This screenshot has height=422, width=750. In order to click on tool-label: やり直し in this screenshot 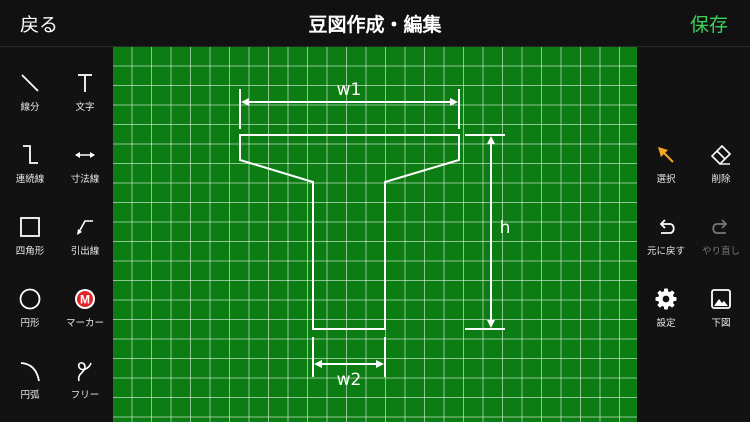, I will do `click(720, 251)`.